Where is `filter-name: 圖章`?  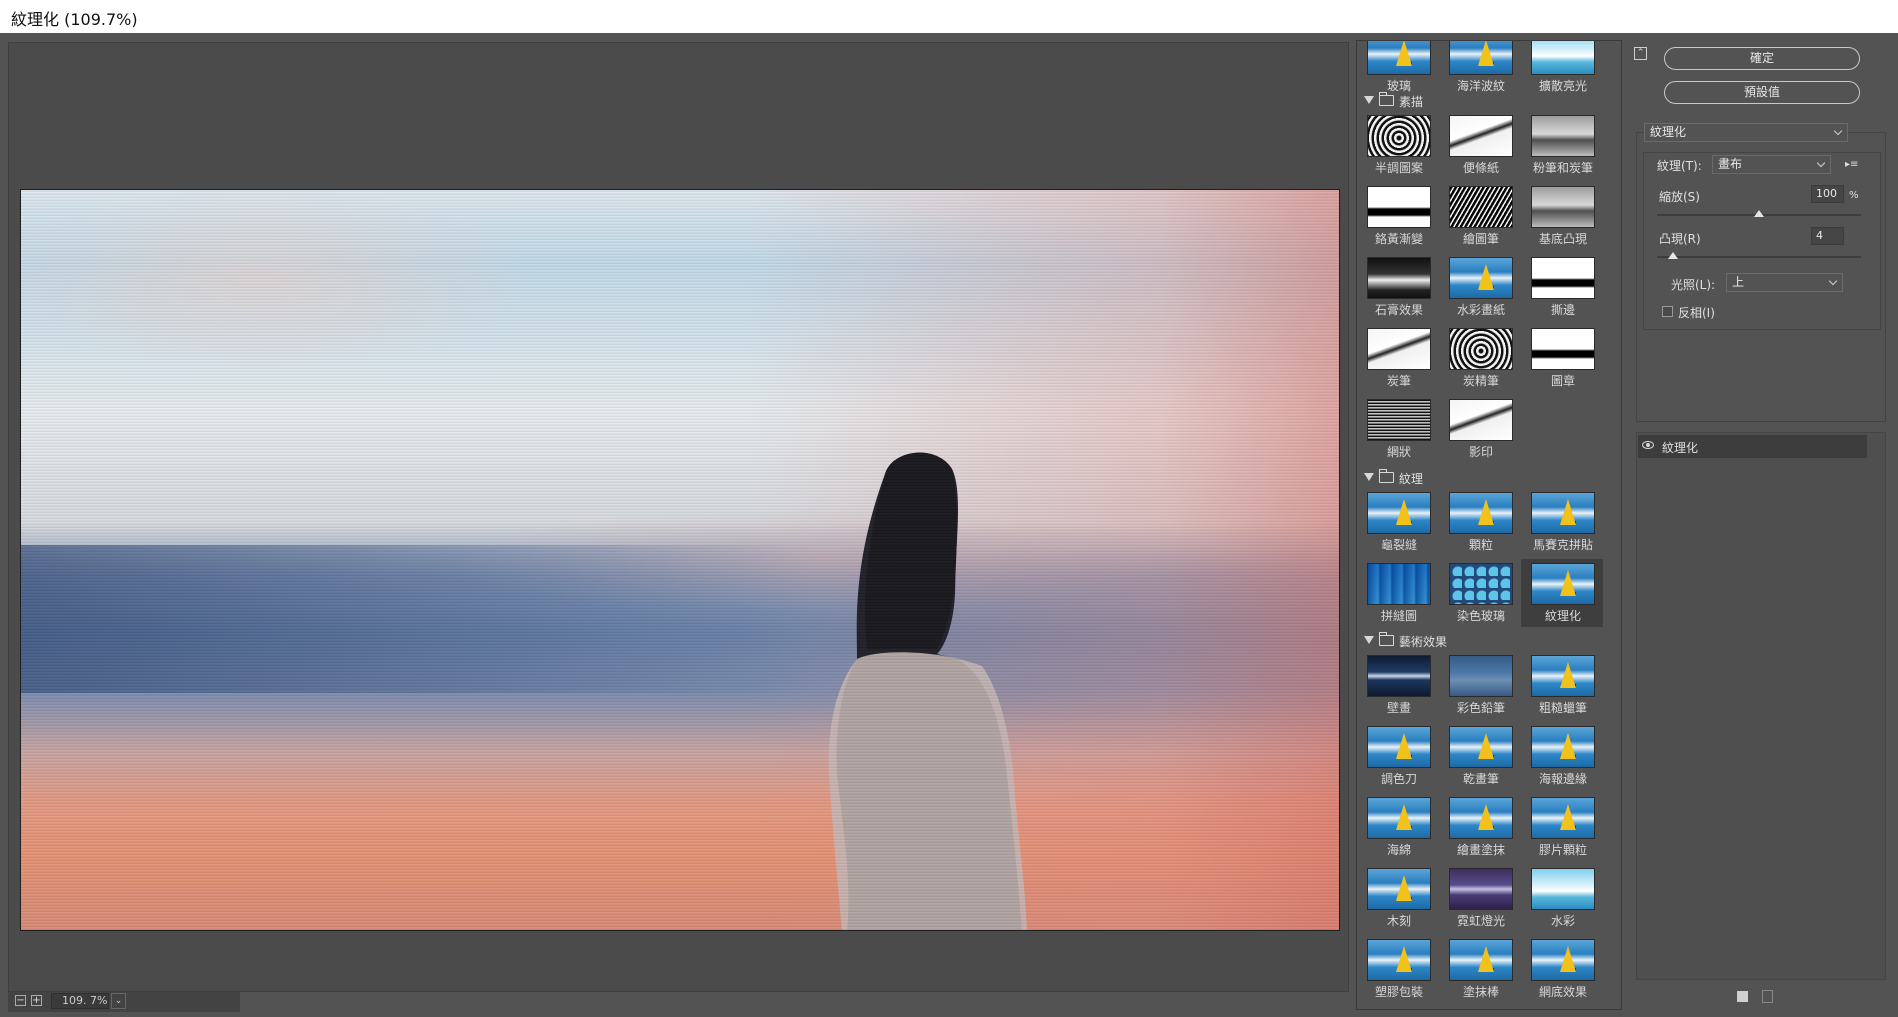 filter-name: 圖章 is located at coordinates (1562, 381).